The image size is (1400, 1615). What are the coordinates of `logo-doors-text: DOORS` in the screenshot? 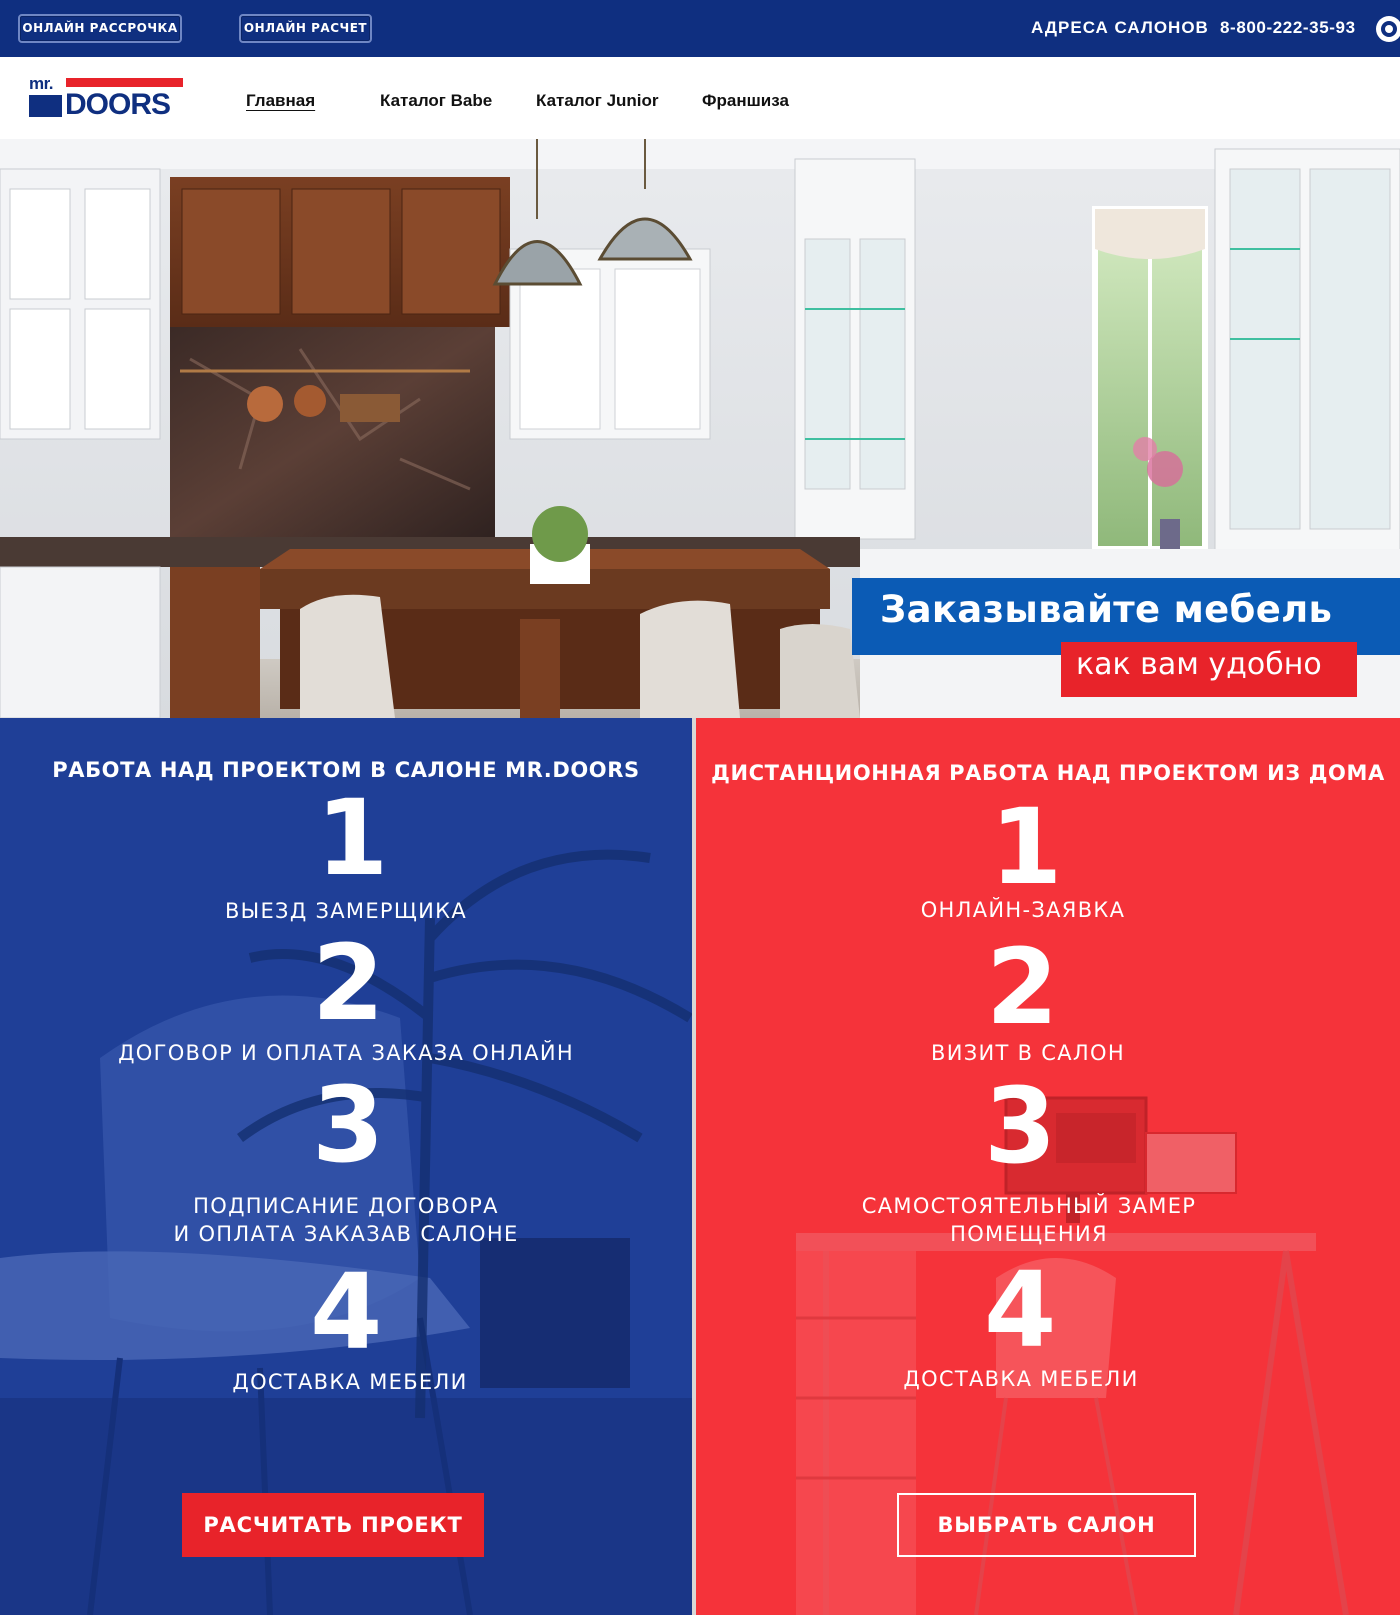 It's located at (118, 104).